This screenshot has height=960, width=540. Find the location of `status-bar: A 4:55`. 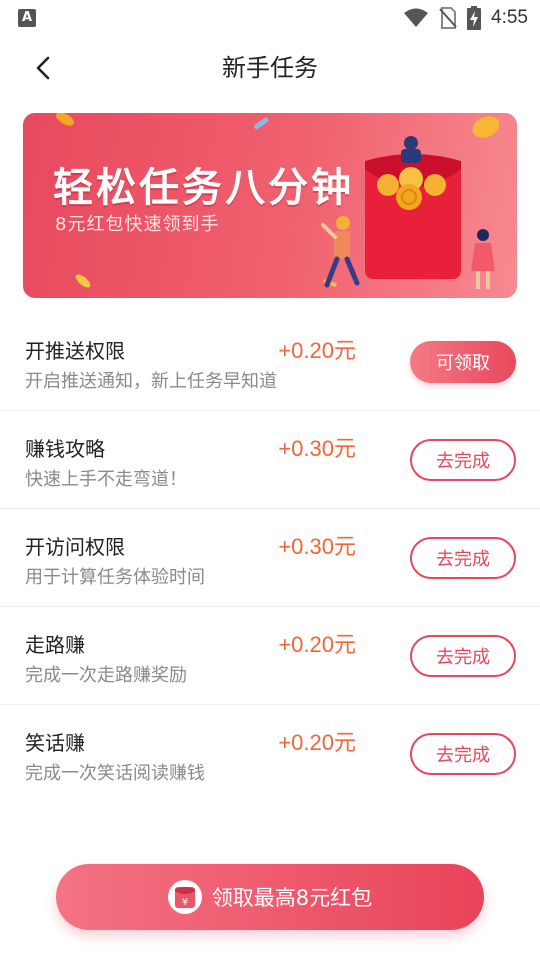

status-bar: A 4:55 is located at coordinates (270, 18).